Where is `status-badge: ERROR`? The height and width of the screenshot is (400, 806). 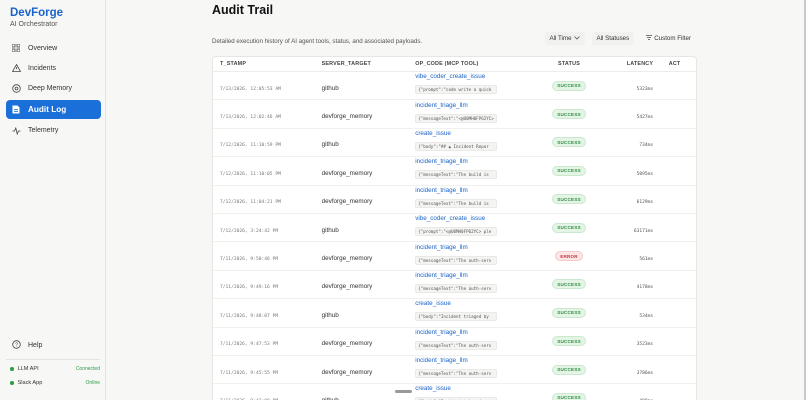 status-badge: ERROR is located at coordinates (569, 256).